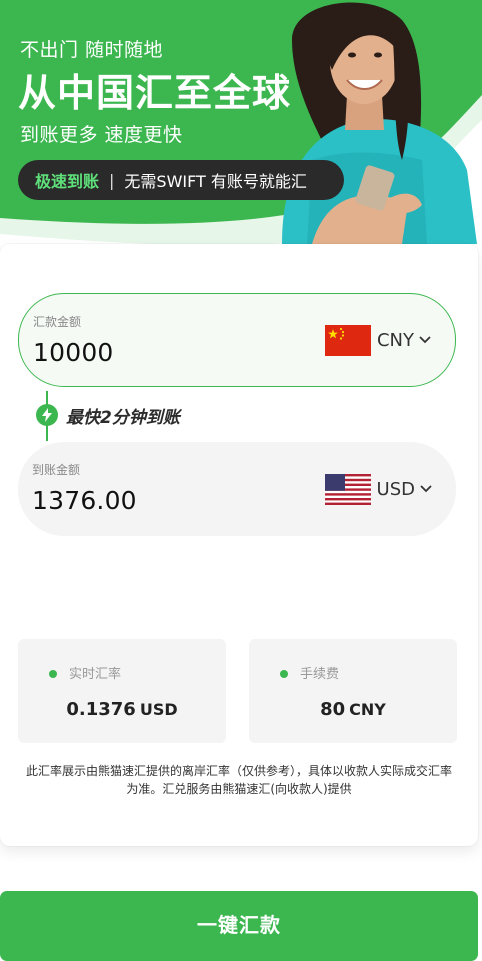  What do you see at coordinates (158, 709) in the screenshot?
I see `exchange-rate-unit: USD` at bounding box center [158, 709].